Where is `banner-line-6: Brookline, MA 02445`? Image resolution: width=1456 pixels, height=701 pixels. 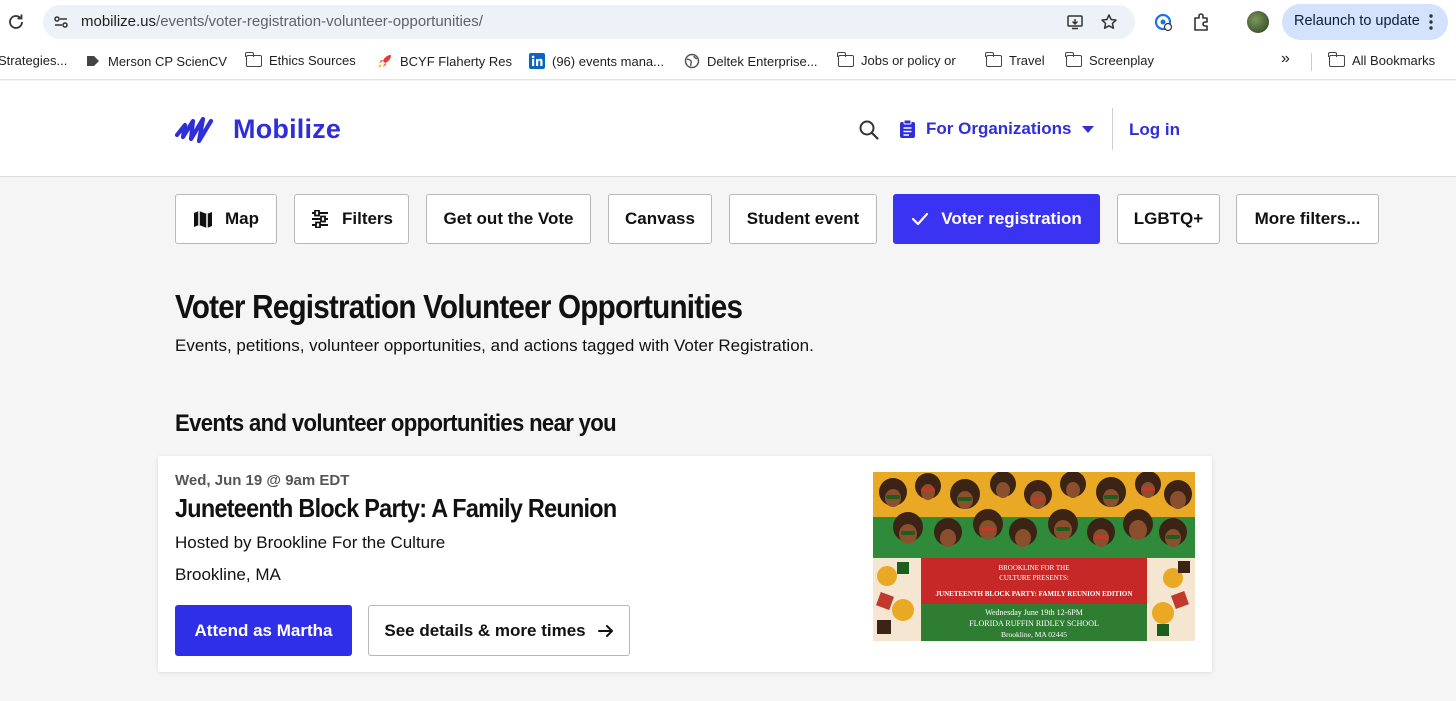
banner-line-6: Brookline, MA 02445 is located at coordinates (1034, 634).